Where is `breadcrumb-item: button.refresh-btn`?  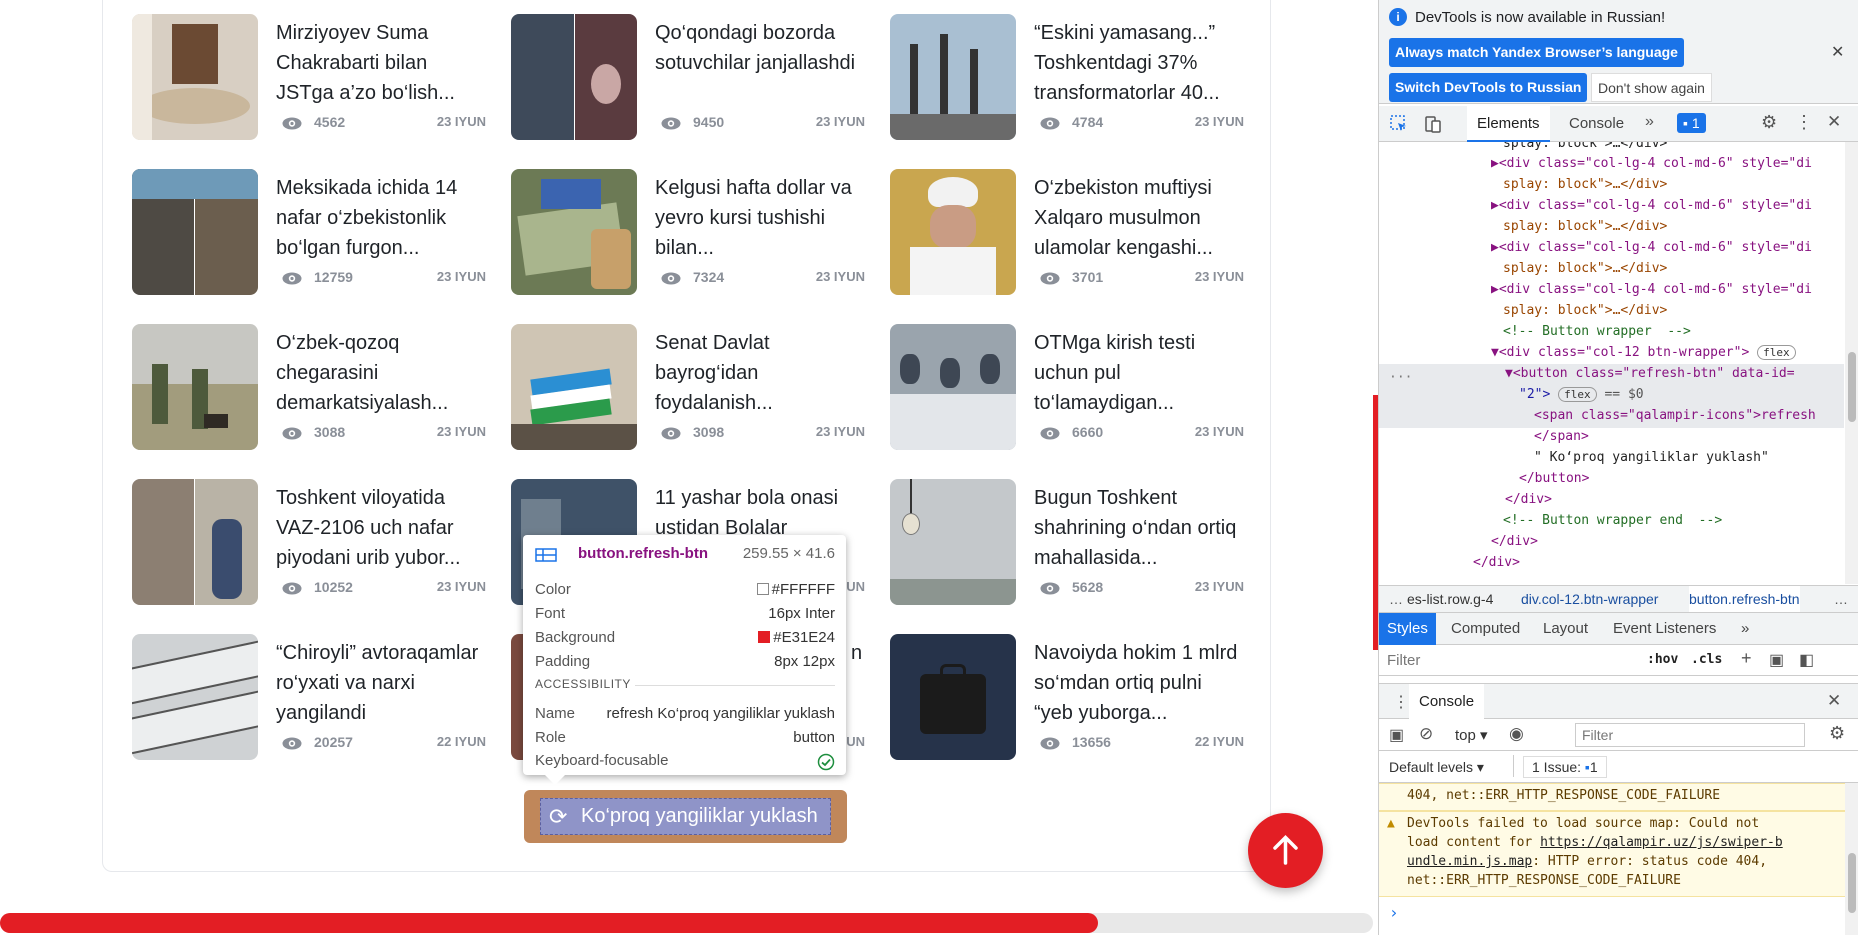
breadcrumb-item: button.refresh-btn is located at coordinates (1744, 599).